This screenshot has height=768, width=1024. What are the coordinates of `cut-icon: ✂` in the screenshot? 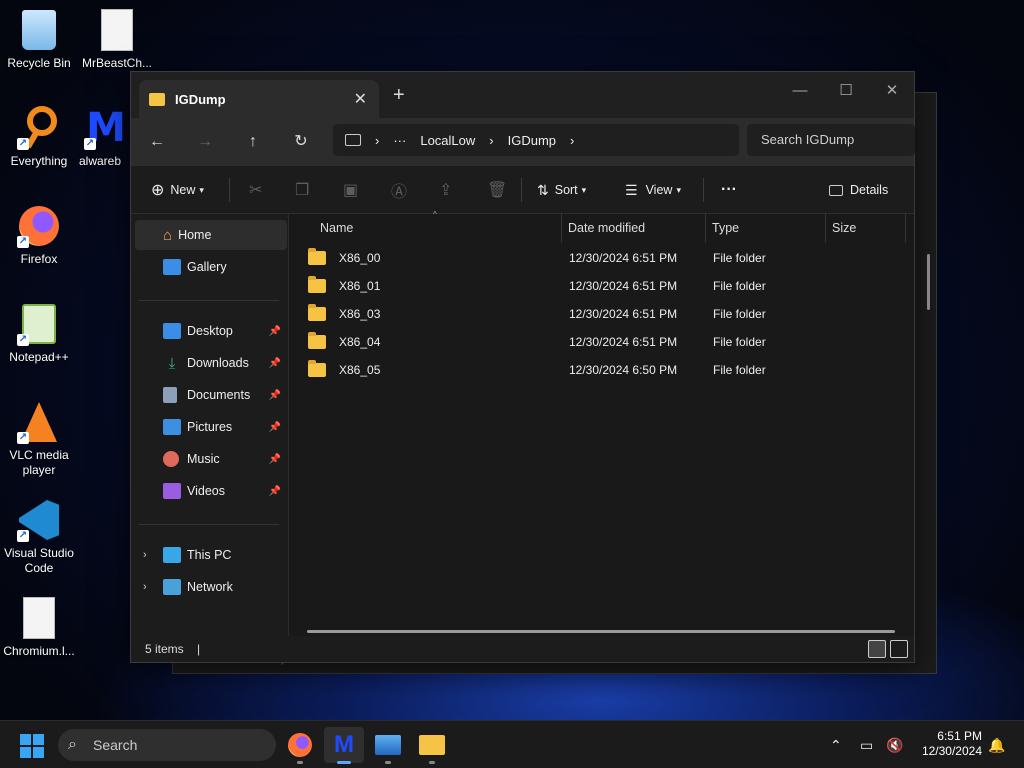 It's located at (255, 190).